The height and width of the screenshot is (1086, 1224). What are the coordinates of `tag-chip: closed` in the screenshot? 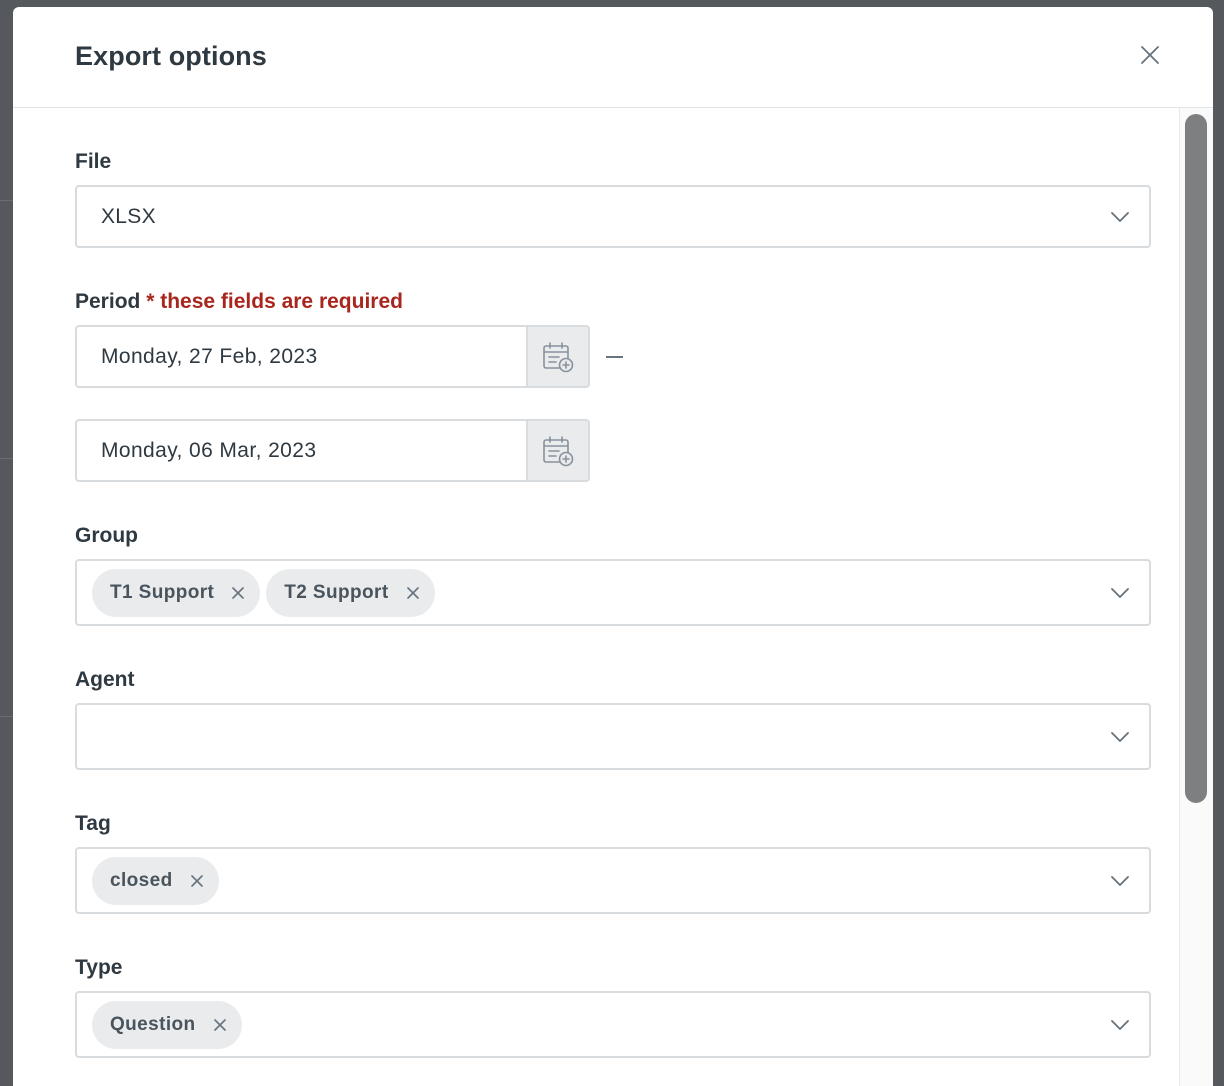 It's located at (155, 880).